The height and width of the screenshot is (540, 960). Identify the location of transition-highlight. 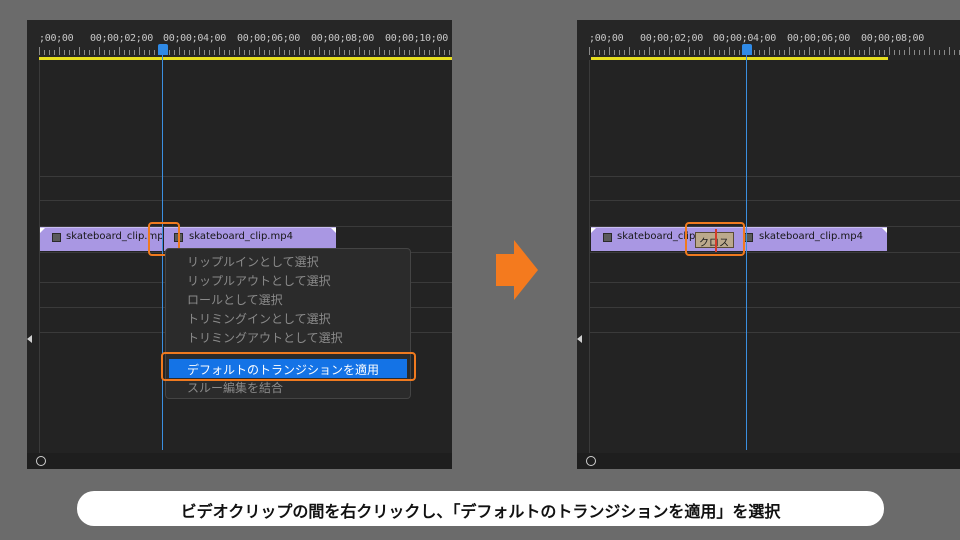
(715, 239).